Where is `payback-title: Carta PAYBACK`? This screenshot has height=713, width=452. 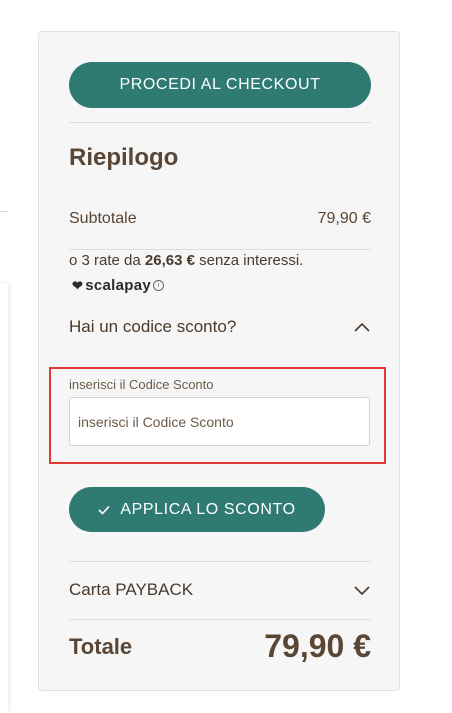
payback-title: Carta PAYBACK is located at coordinates (131, 589).